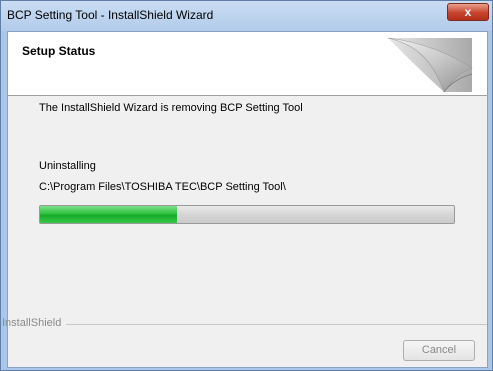 The height and width of the screenshot is (371, 493). What do you see at coordinates (430, 65) in the screenshot?
I see `page-curl-graphic` at bounding box center [430, 65].